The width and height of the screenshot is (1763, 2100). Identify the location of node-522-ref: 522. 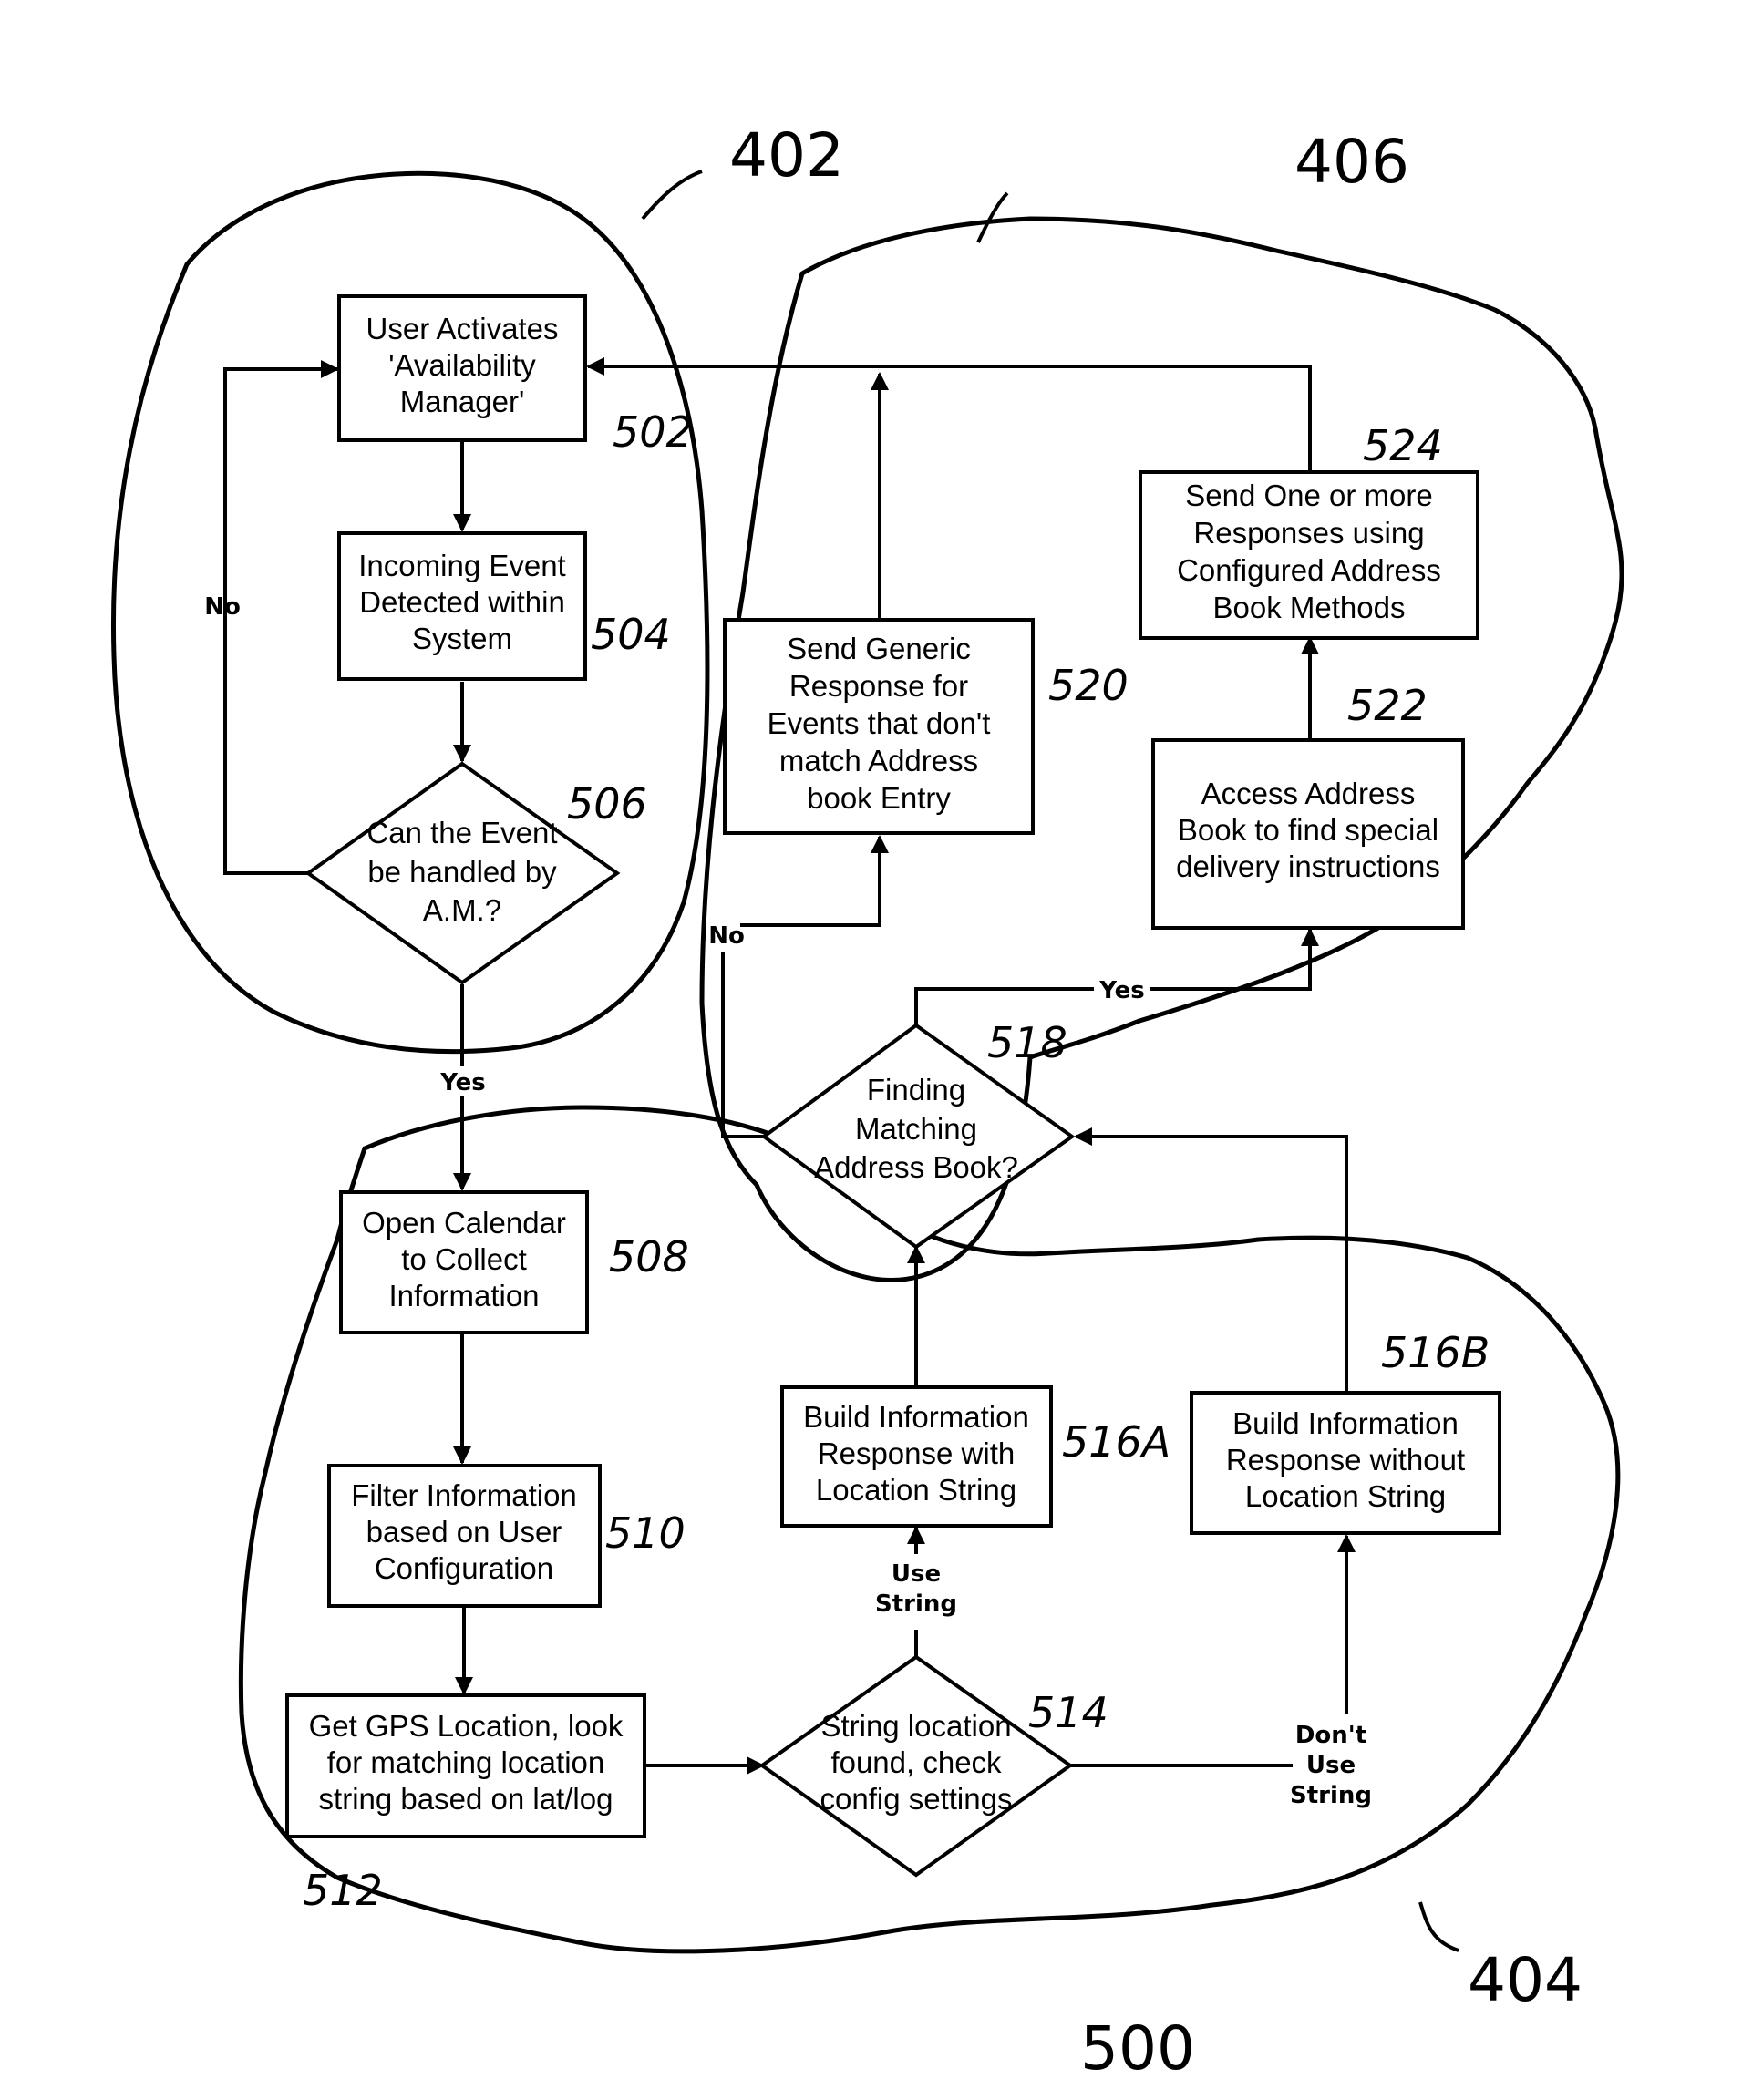
(1387, 705).